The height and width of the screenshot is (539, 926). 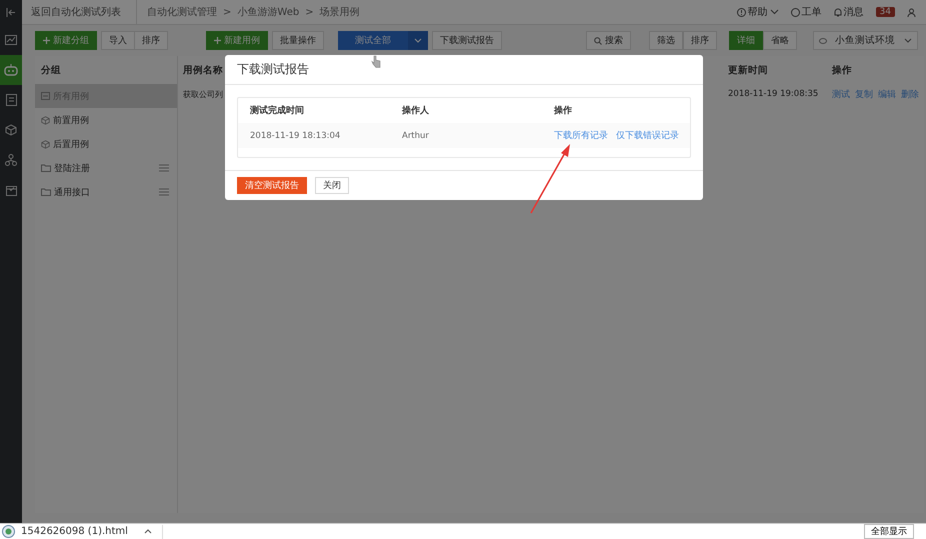 I want to click on breadcrumb-item: 场景用例, so click(x=340, y=12).